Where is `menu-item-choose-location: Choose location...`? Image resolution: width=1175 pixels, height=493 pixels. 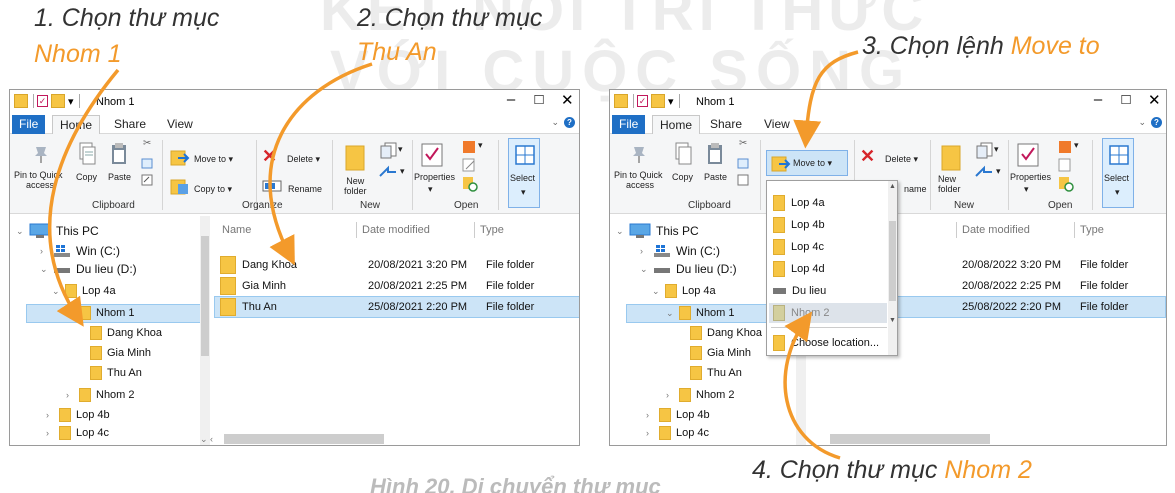 menu-item-choose-location: Choose location... is located at coordinates (826, 343).